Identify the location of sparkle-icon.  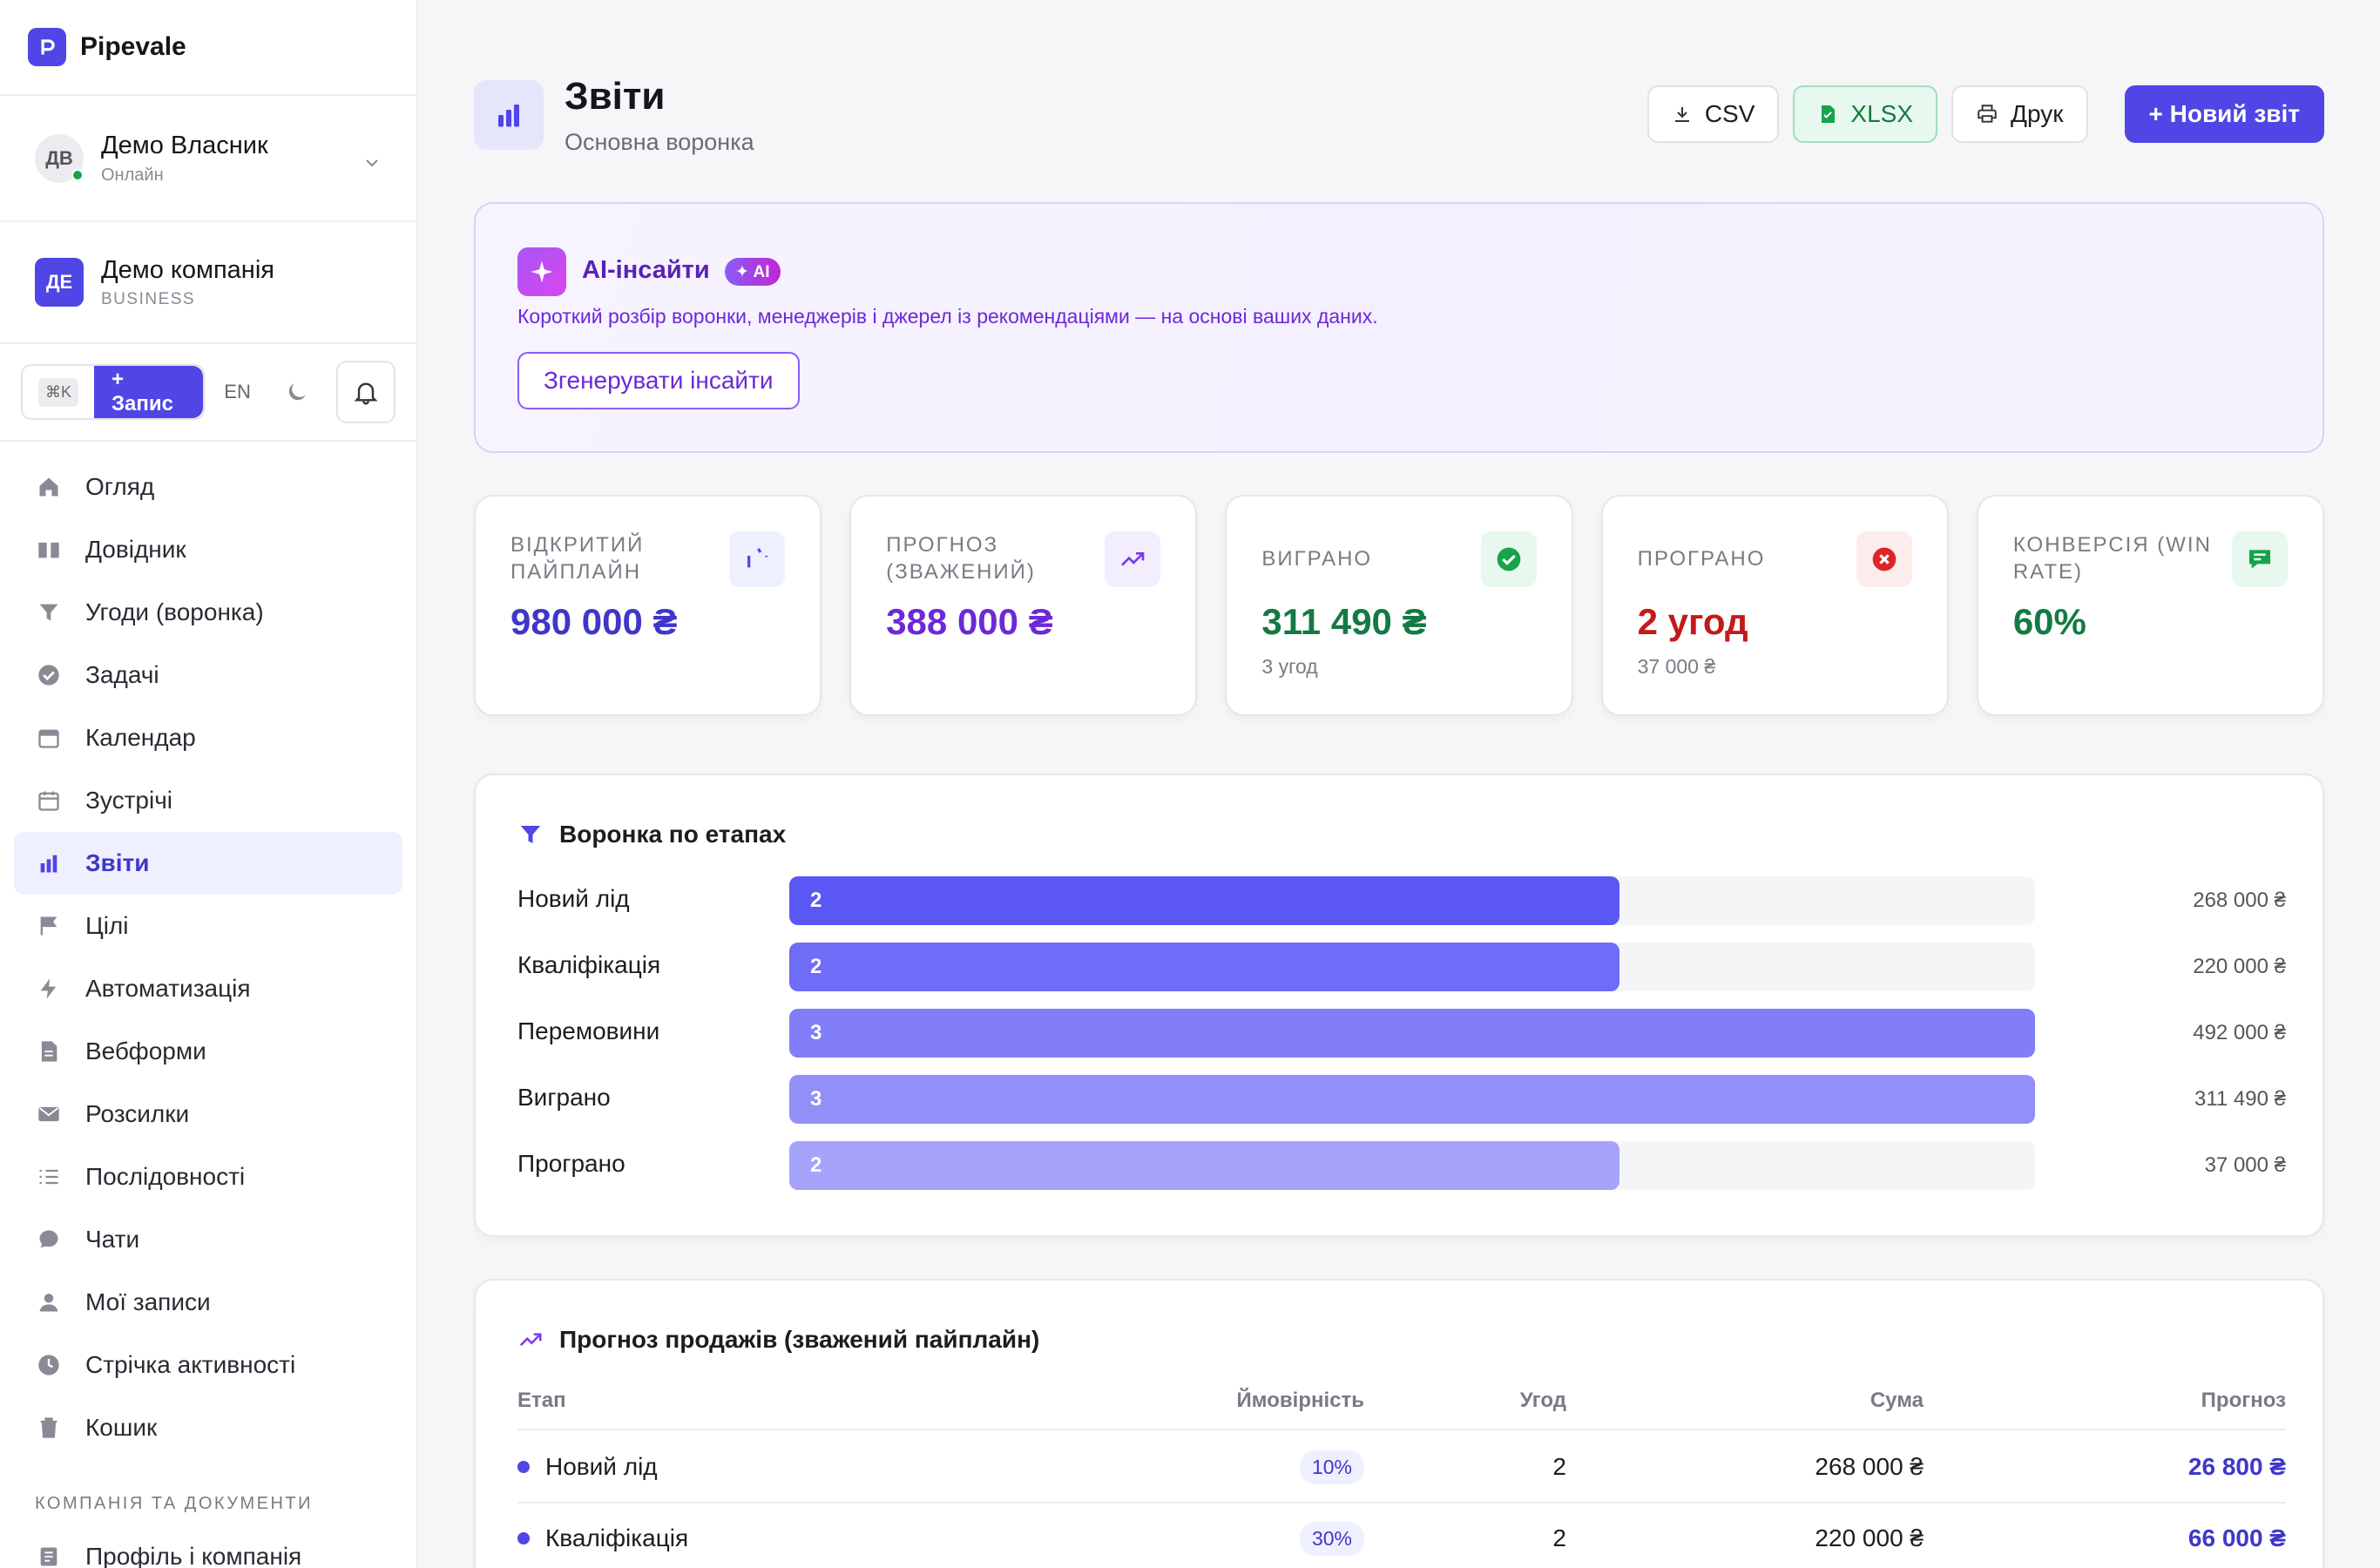
(541, 271).